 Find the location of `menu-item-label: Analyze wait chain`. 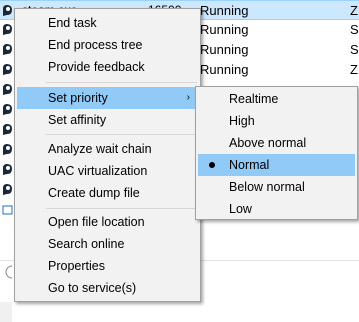

menu-item-label: Analyze wait chain is located at coordinates (100, 149).